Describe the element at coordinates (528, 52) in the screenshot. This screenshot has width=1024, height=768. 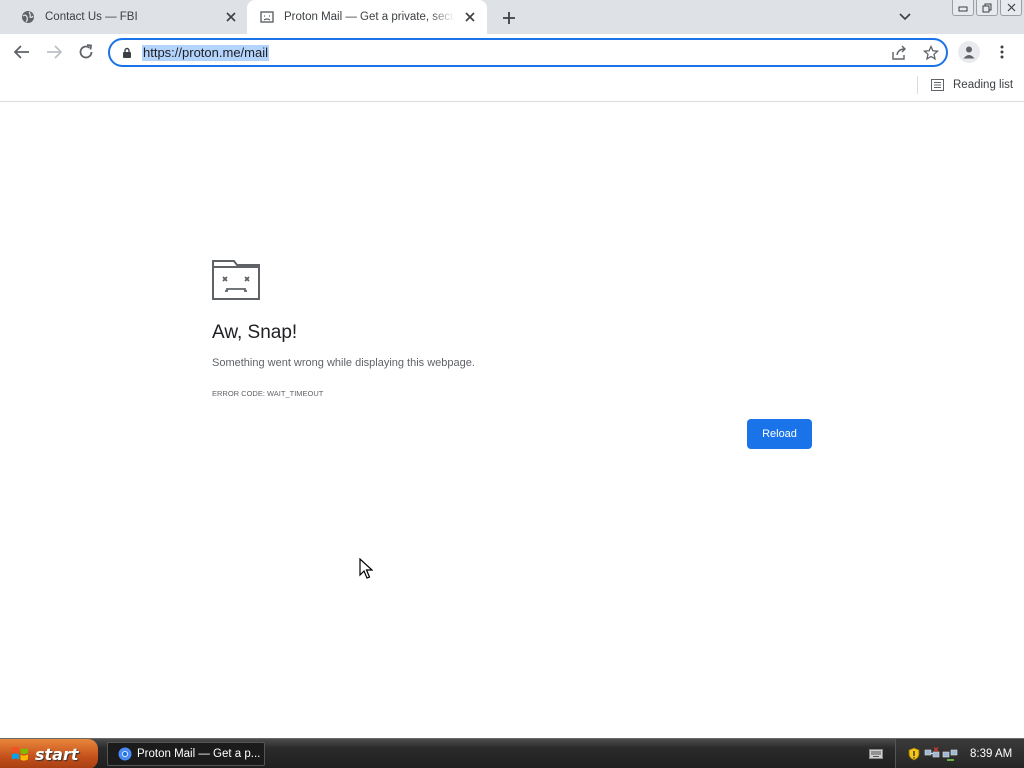
I see `address-bar: https://proton.me/mail` at that location.